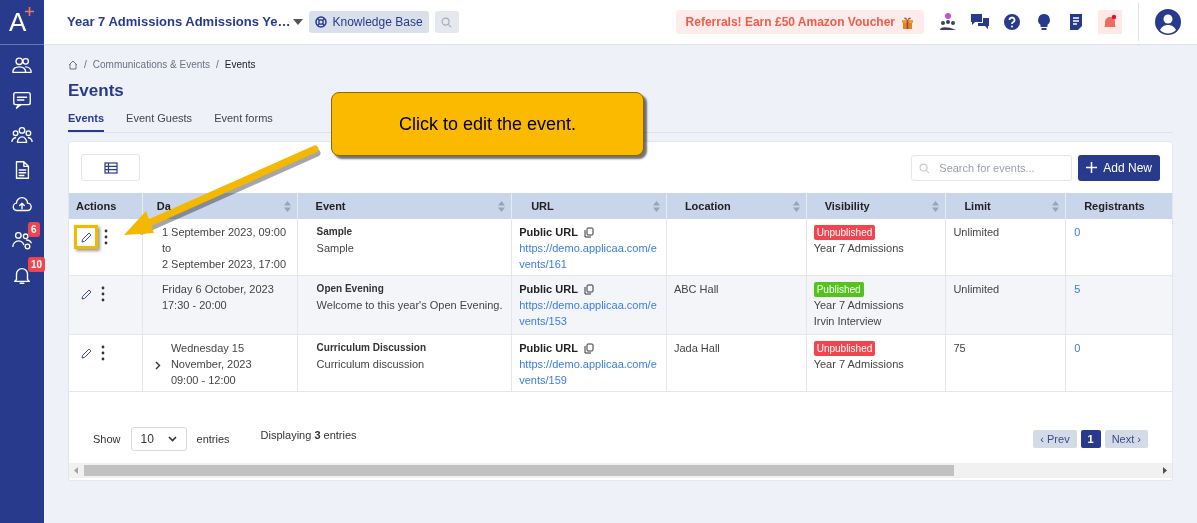 The width and height of the screenshot is (1197, 523). Describe the element at coordinates (487, 124) in the screenshot. I see `callout: Click to edit the event.` at that location.